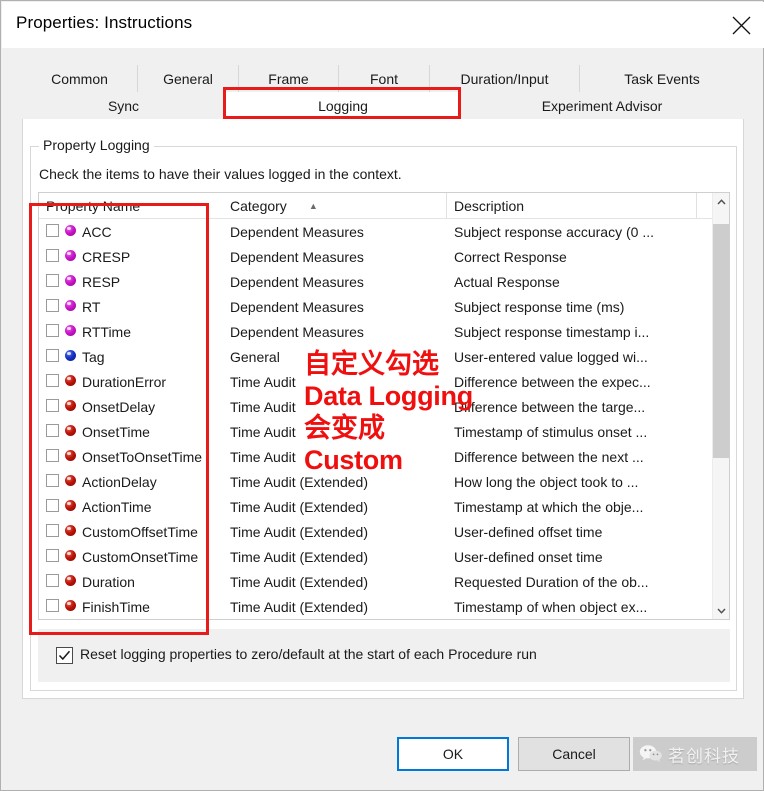 This screenshot has width=764, height=791. I want to click on column-header-description: Description, so click(572, 206).